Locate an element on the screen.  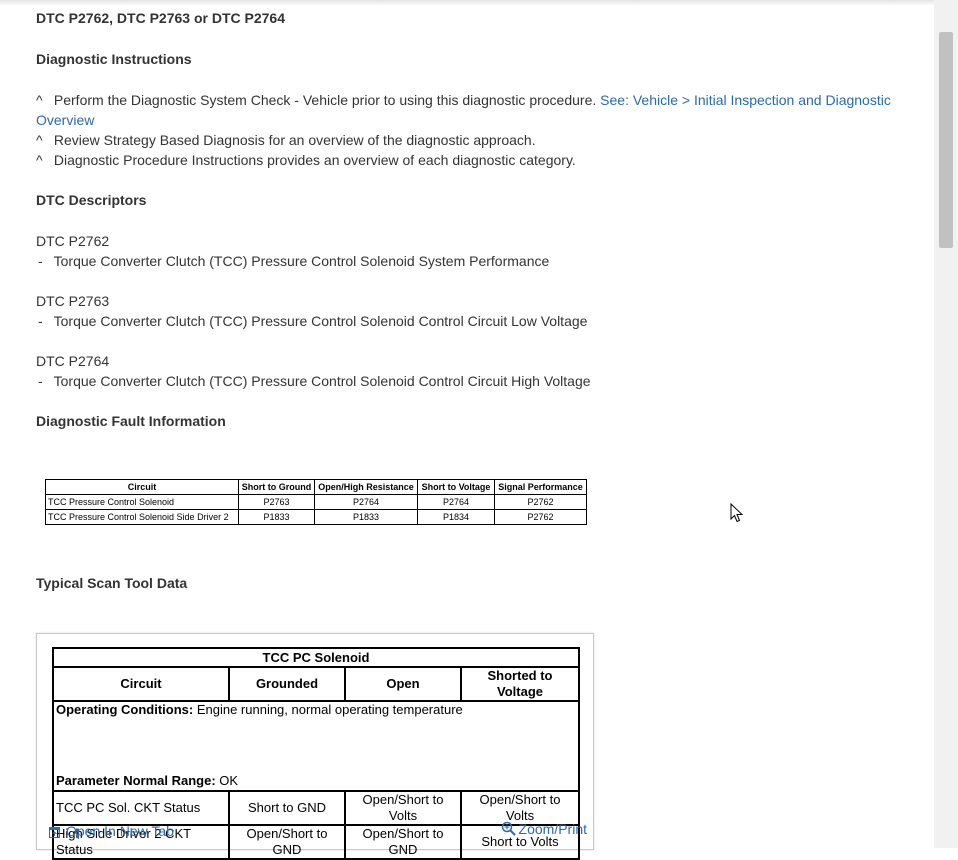
range-label: Parameter Normal Range: is located at coordinates (136, 780).